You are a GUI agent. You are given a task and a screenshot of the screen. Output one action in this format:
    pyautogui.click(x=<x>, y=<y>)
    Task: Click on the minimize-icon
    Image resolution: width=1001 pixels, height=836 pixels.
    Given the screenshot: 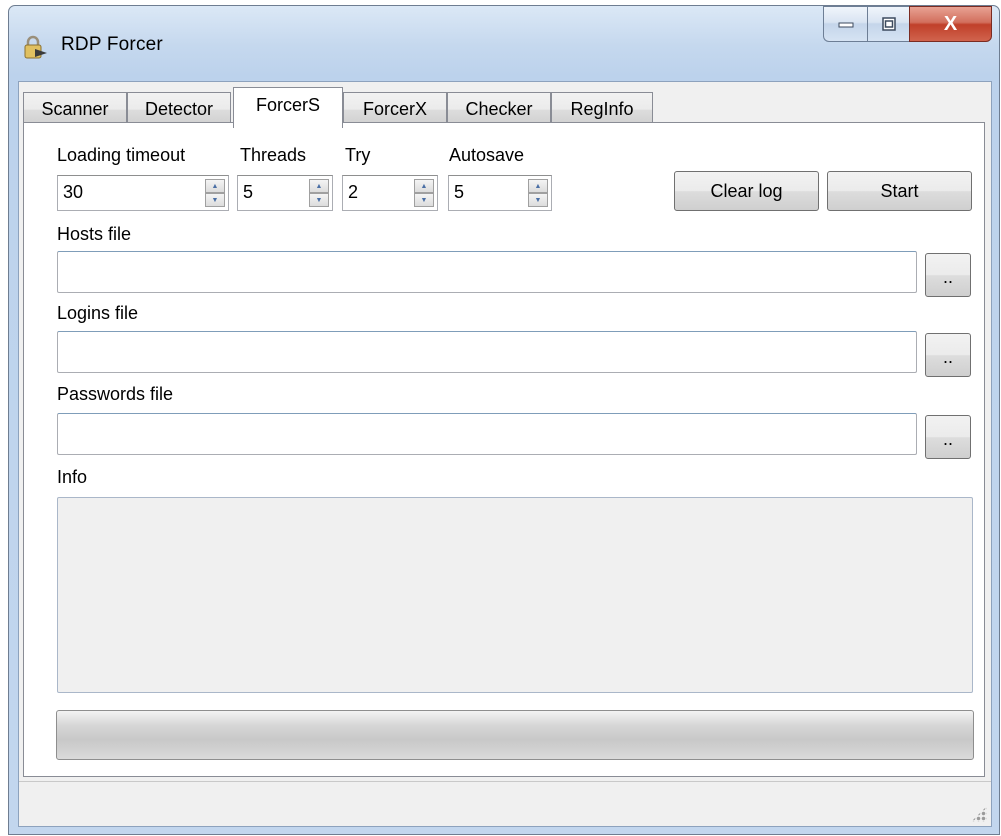 What is the action you would take?
    pyautogui.click(x=845, y=25)
    